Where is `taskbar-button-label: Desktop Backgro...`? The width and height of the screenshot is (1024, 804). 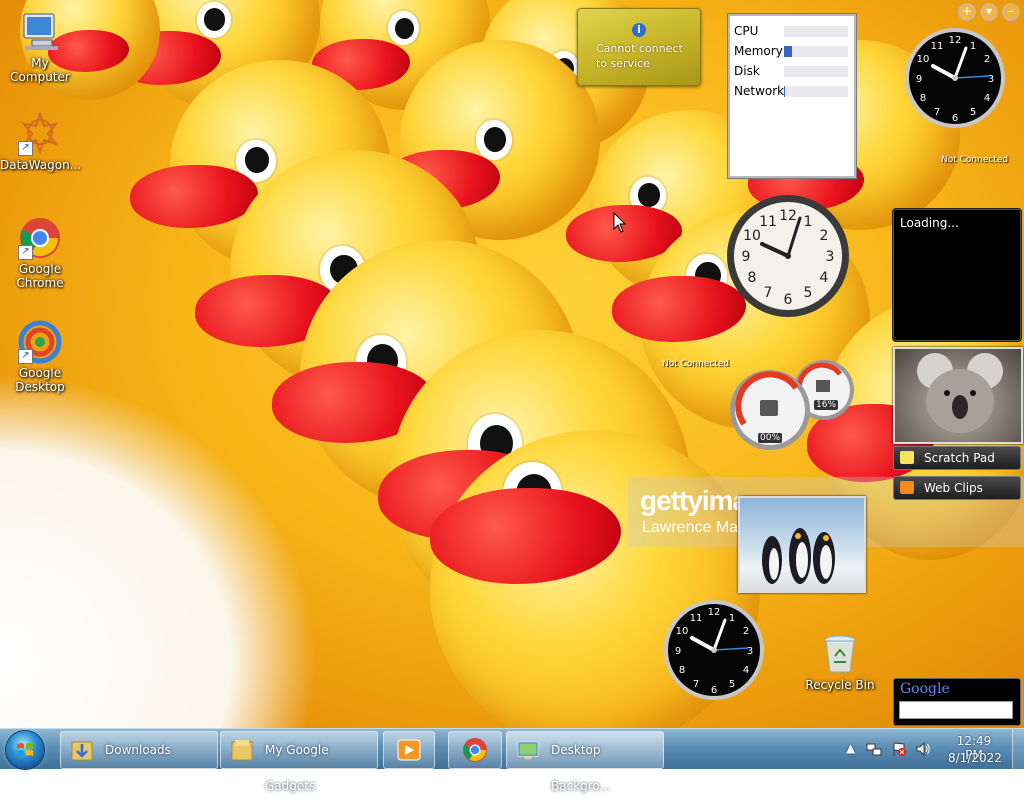 taskbar-button-label: Desktop Backgro... is located at coordinates (581, 768).